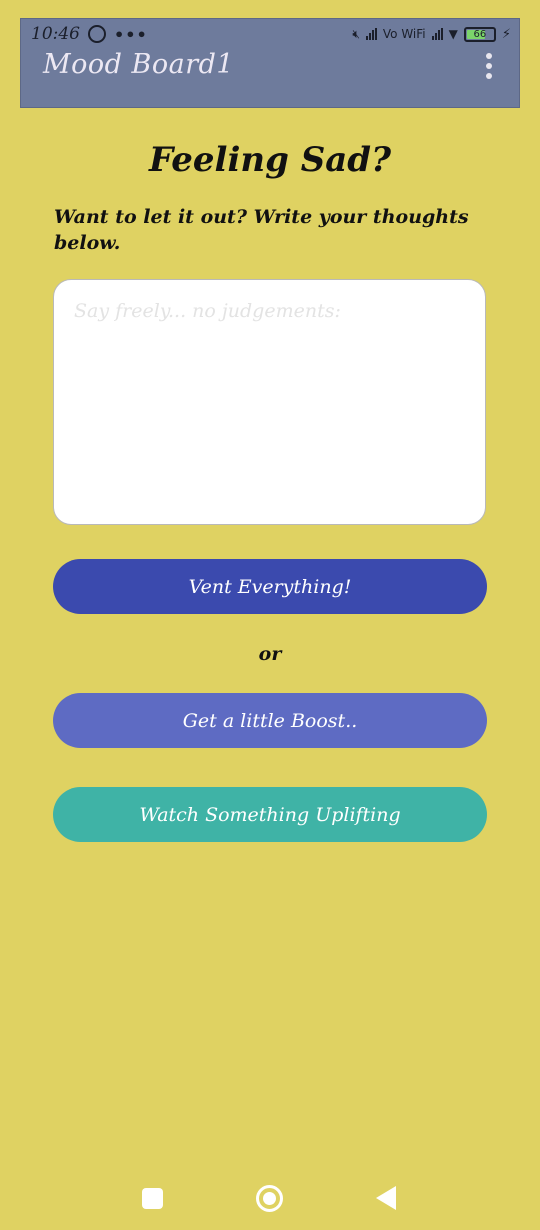 The image size is (540, 1230). I want to click on boost-button: Get a little Boost.., so click(270, 720).